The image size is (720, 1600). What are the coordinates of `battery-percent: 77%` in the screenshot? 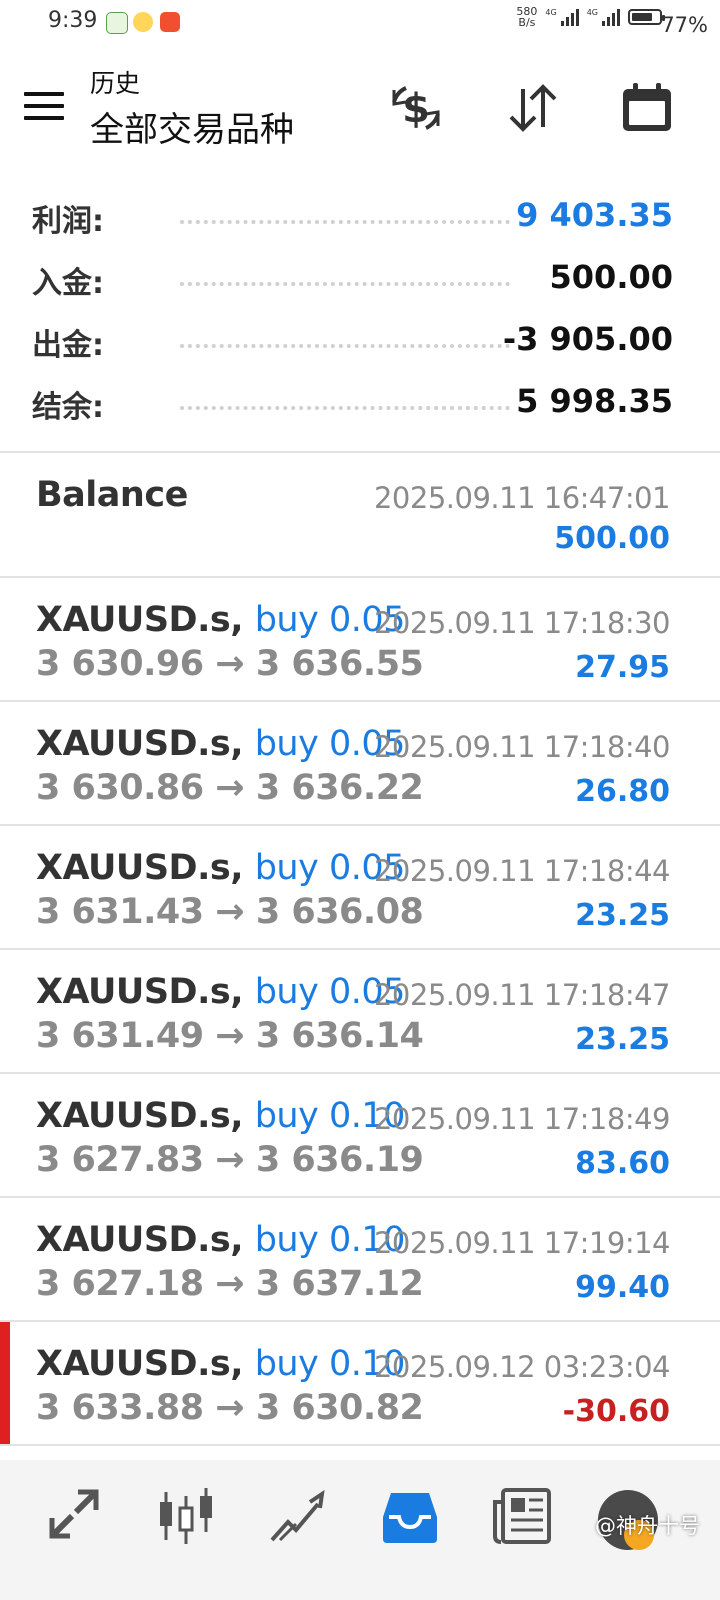 It's located at (684, 25).